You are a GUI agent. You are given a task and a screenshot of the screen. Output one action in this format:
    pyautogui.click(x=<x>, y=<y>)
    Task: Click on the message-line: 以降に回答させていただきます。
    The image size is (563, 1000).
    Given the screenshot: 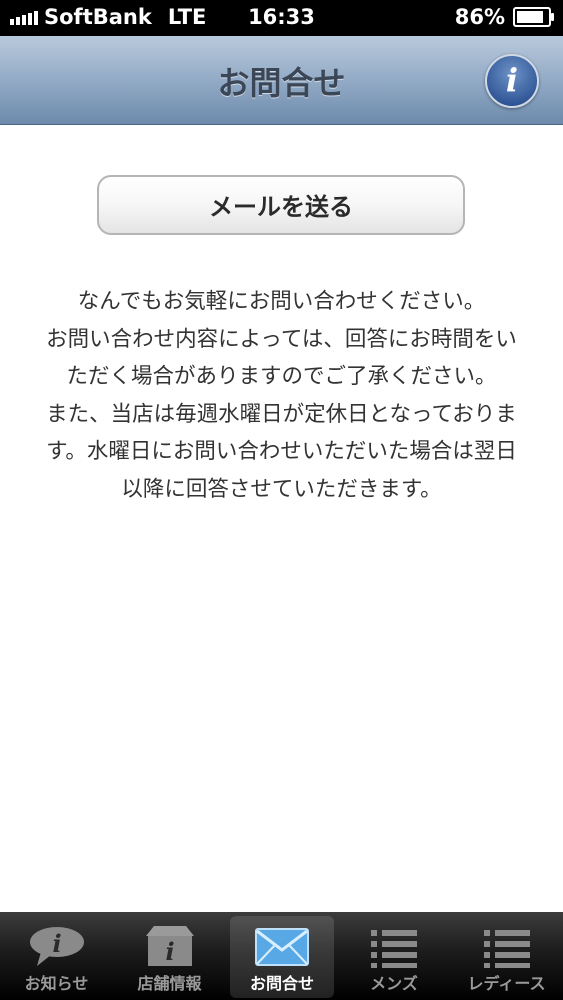 What is the action you would take?
    pyautogui.click(x=281, y=489)
    